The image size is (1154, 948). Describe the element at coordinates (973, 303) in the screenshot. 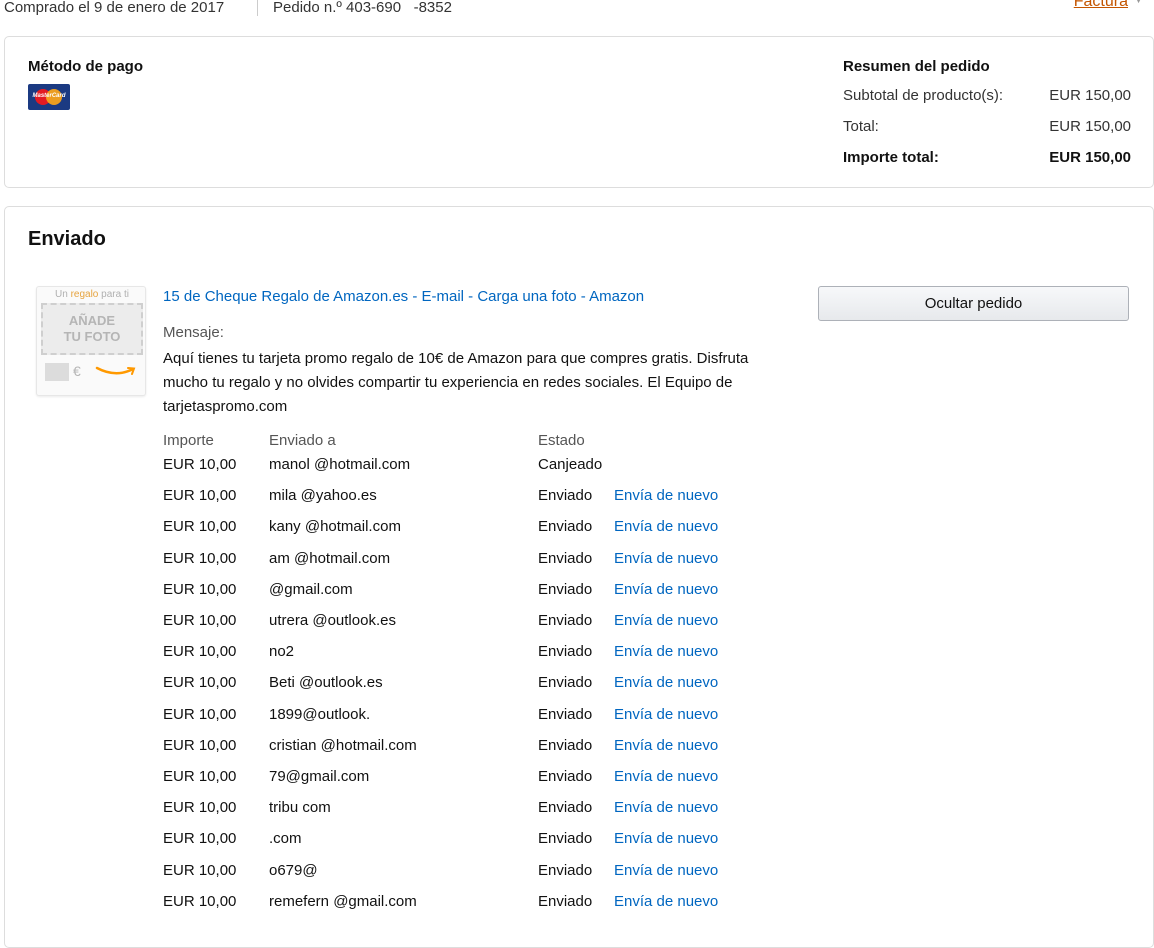

I see `hide-order-button: Ocultar pedido` at that location.